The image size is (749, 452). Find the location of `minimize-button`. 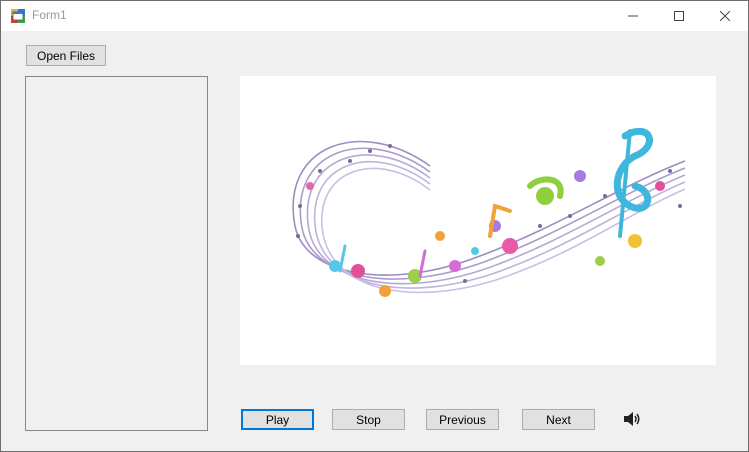

minimize-button is located at coordinates (633, 16).